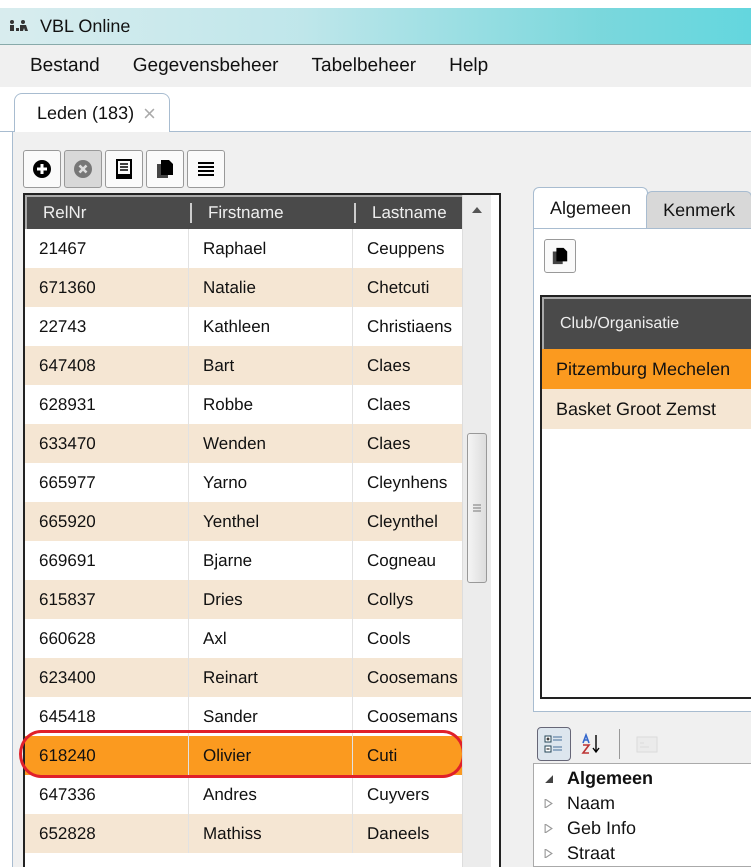  What do you see at coordinates (243, 443) in the screenshot?
I see `table-row: 633470 Wenden Claes` at bounding box center [243, 443].